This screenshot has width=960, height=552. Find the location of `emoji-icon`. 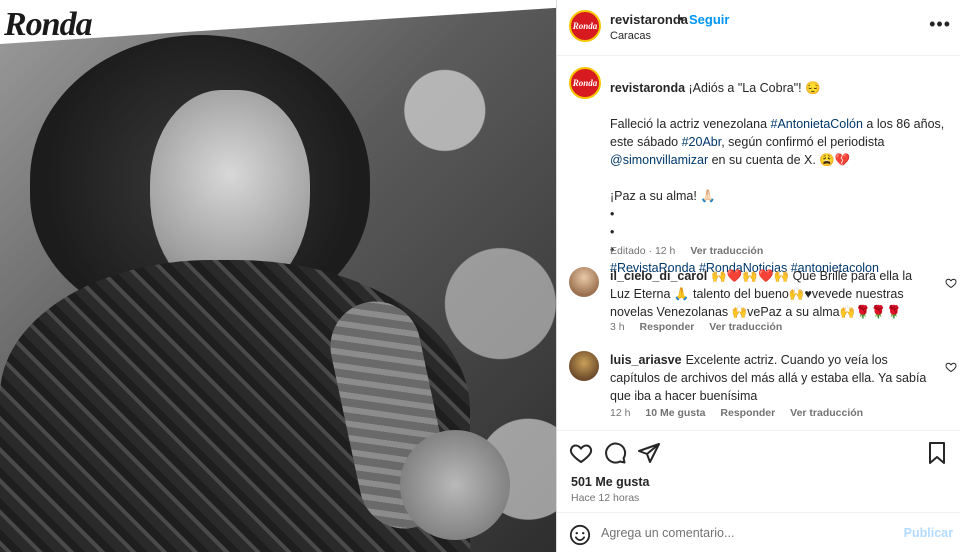

emoji-icon is located at coordinates (580, 535).